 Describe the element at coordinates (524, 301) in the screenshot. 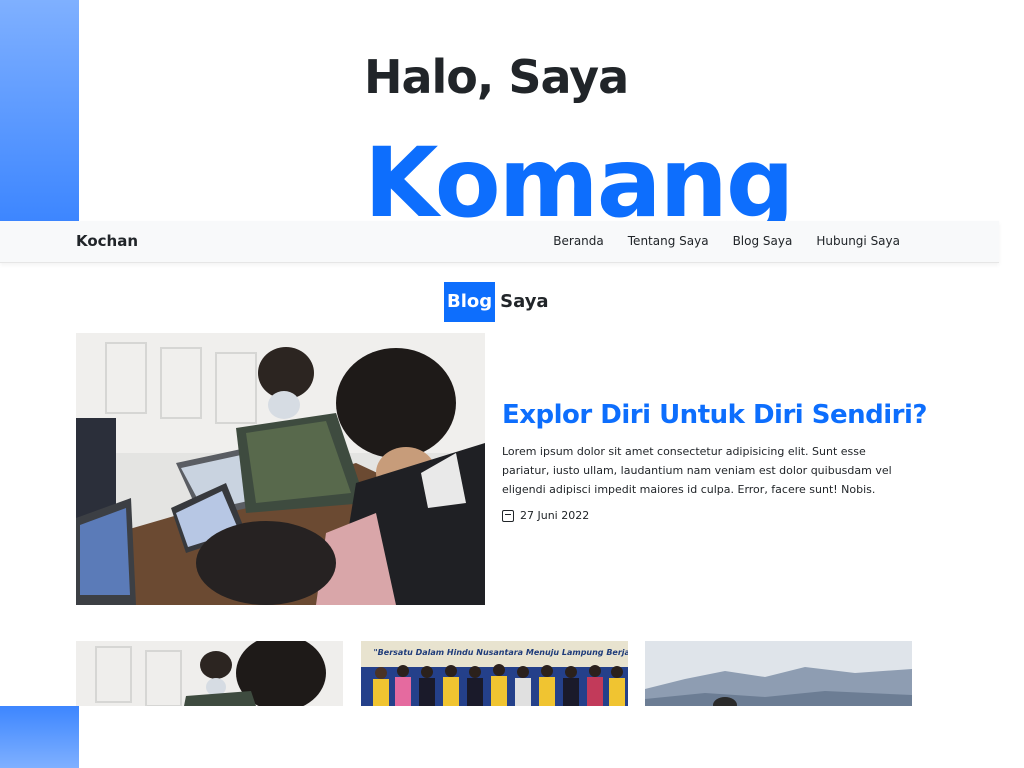

I see `section-title-rest: Saya` at that location.